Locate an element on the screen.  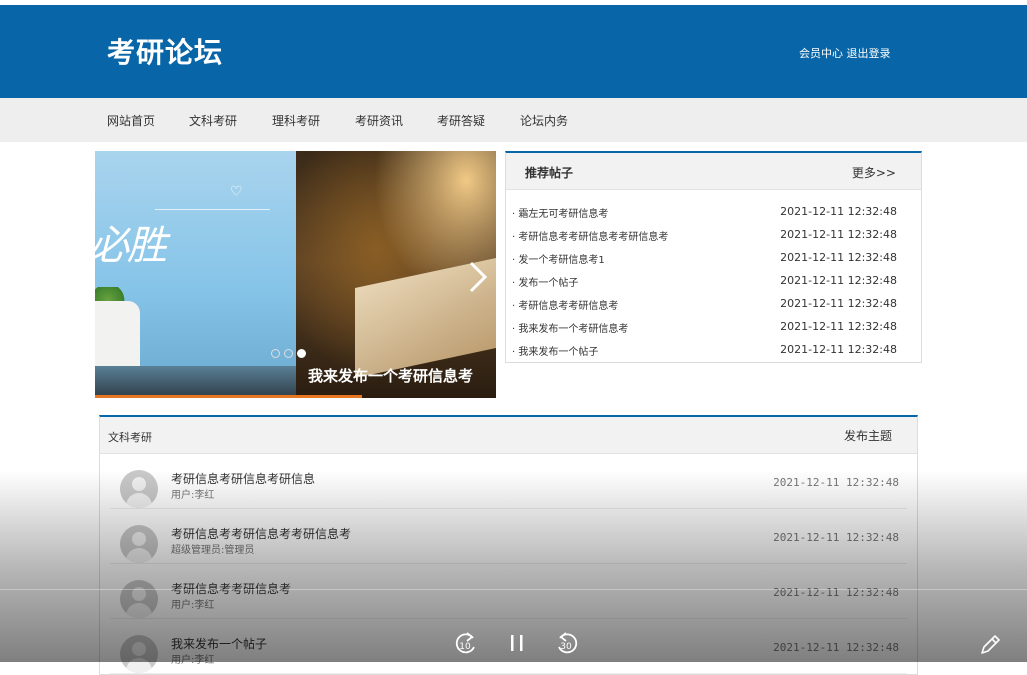
site-title: 考研论坛 is located at coordinates (165, 51).